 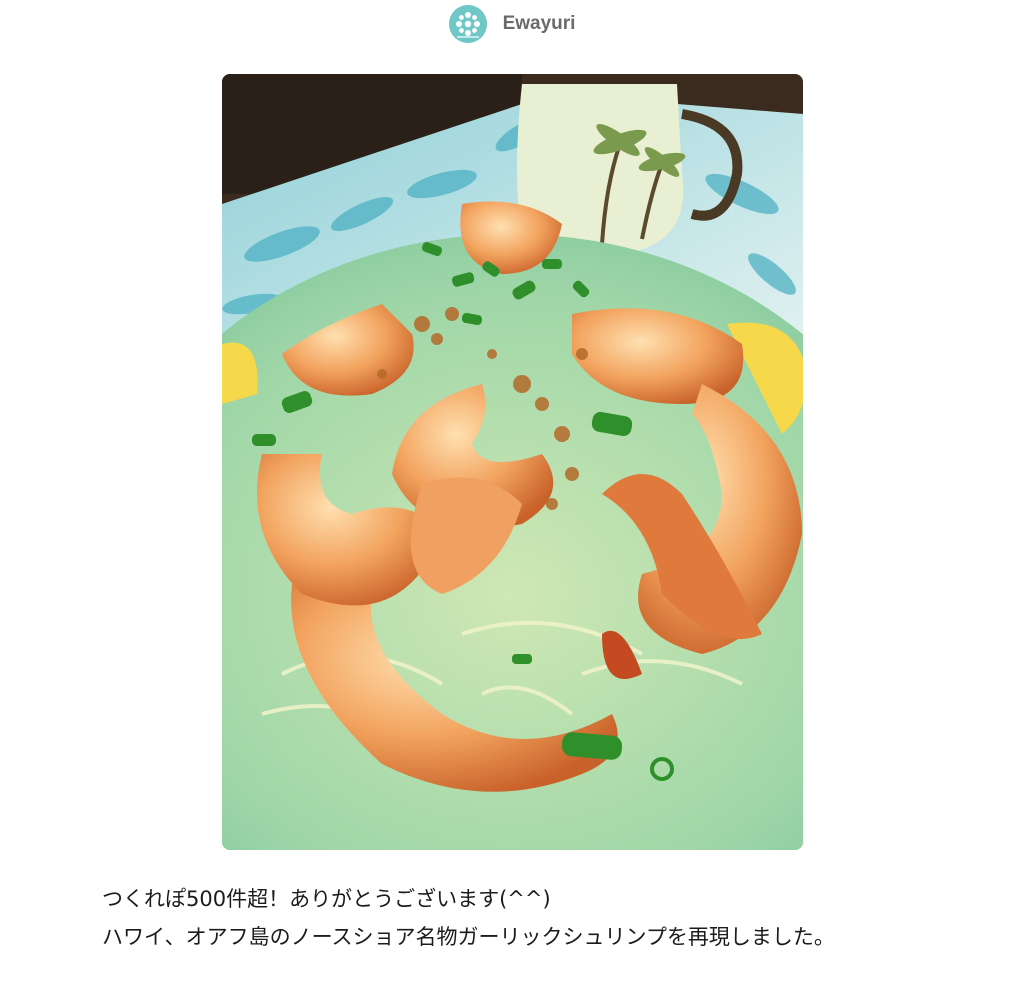 I want to click on description-line-1: つくれぽ500件超！ありがとうございます(^^), so click(x=326, y=899).